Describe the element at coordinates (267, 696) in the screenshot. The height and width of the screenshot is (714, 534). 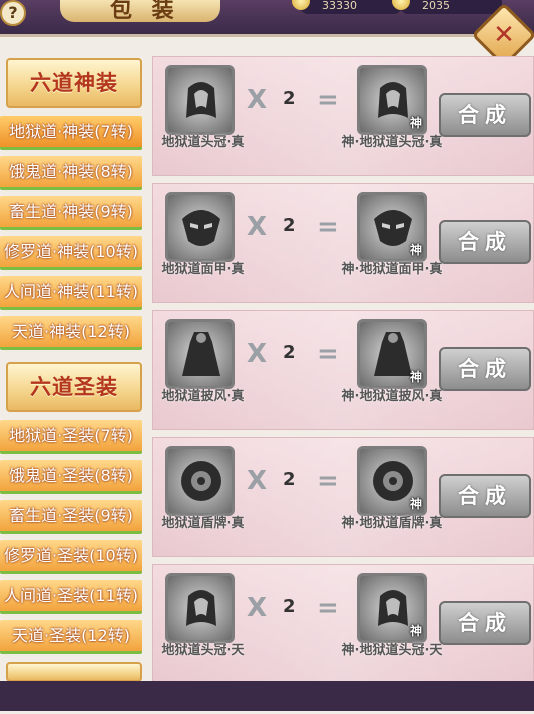
I see `bottom-bar` at that location.